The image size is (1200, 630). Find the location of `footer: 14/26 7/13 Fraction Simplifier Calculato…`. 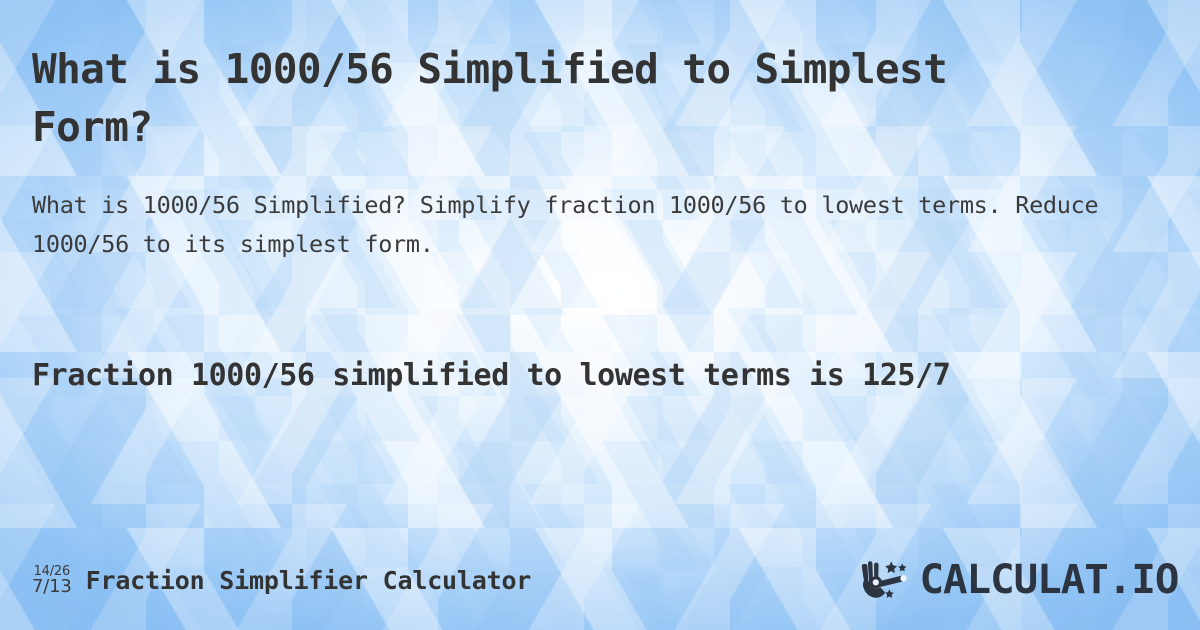

footer: 14/26 7/13 Fraction Simplifier Calculato… is located at coordinates (600, 580).